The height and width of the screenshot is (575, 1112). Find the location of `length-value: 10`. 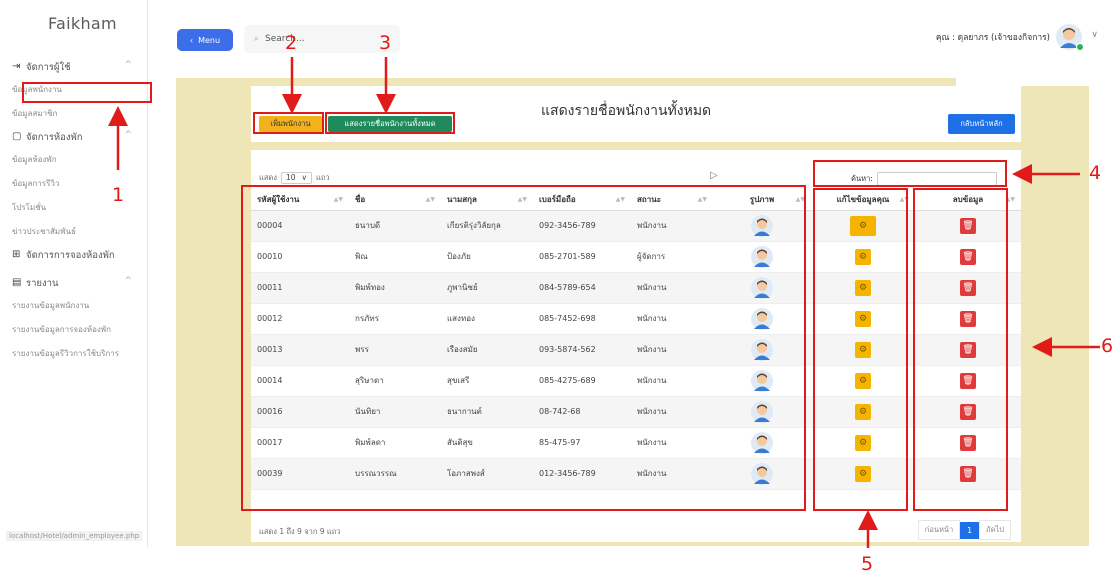

length-value: 10 is located at coordinates (290, 177).